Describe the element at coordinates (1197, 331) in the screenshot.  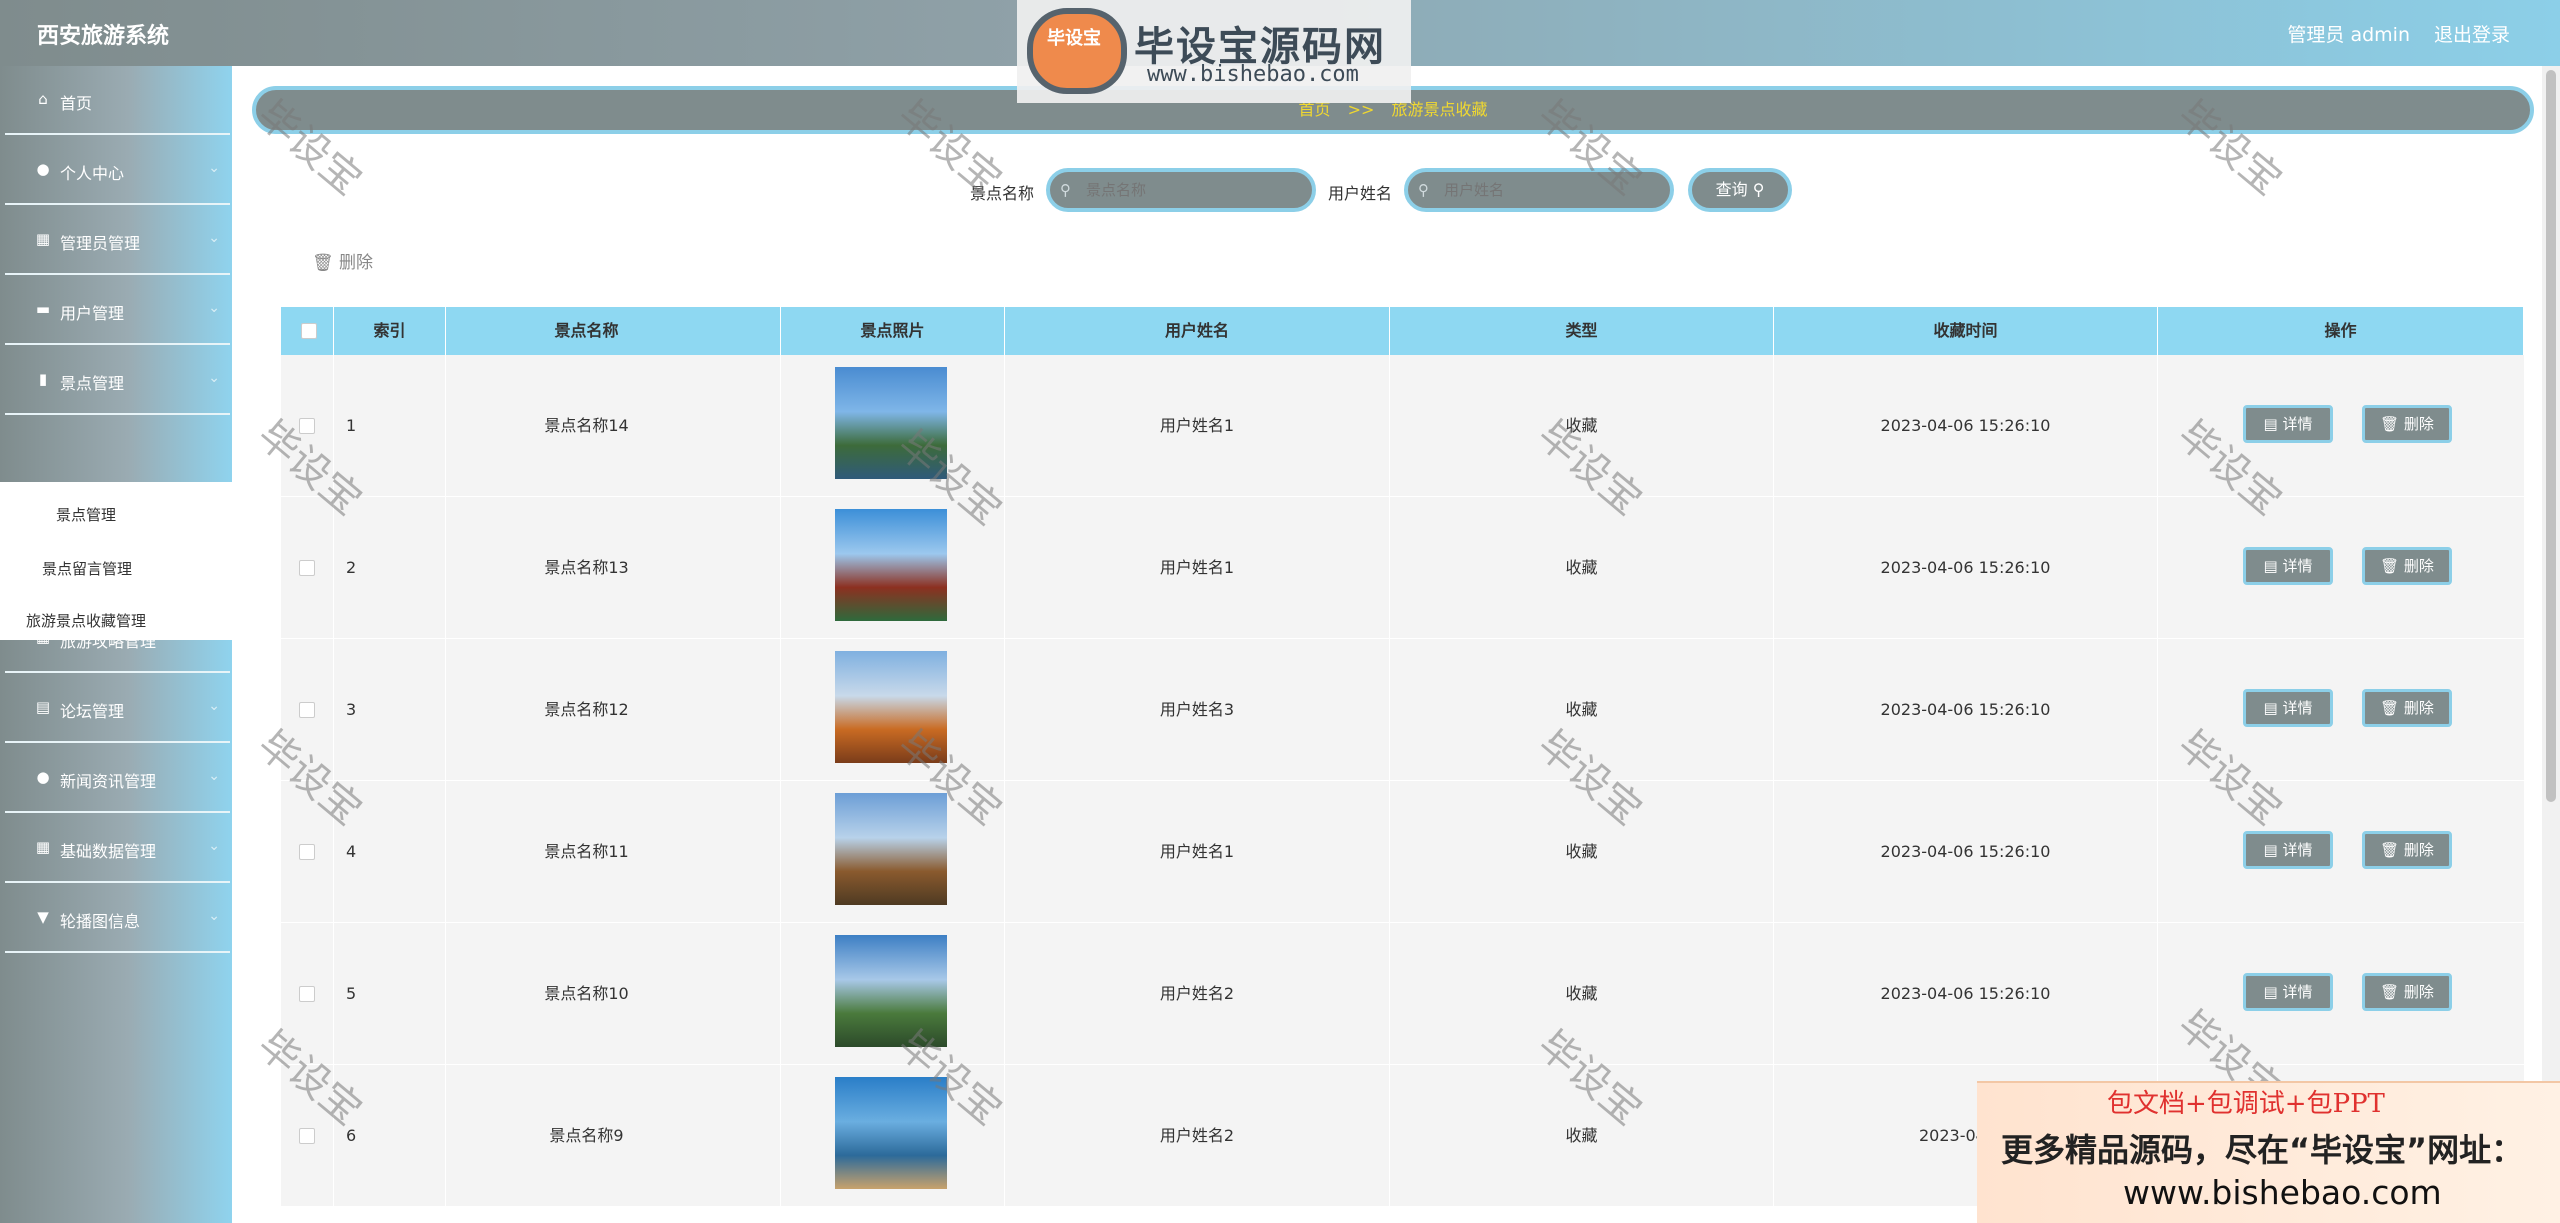
I see `column-header: 用户姓名` at that location.